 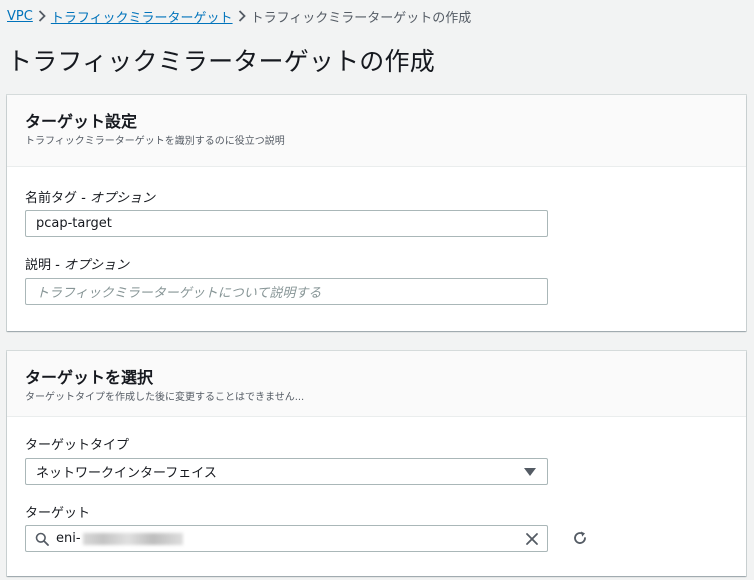 I want to click on breadcrumb: VPC トラフィックミラーターゲット トラフィックミラーターゲットの作成, so click(x=239, y=16).